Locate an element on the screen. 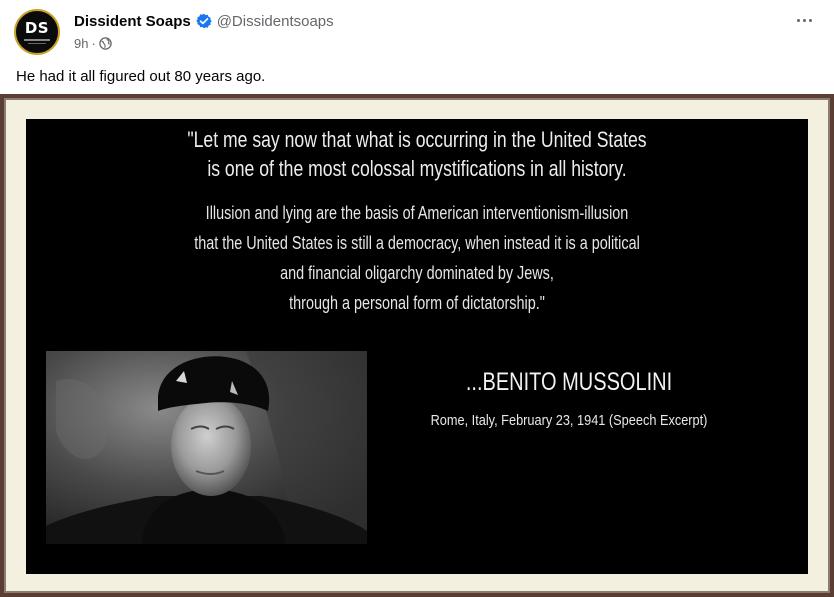 The width and height of the screenshot is (834, 597). post-time: 9h is located at coordinates (81, 43).